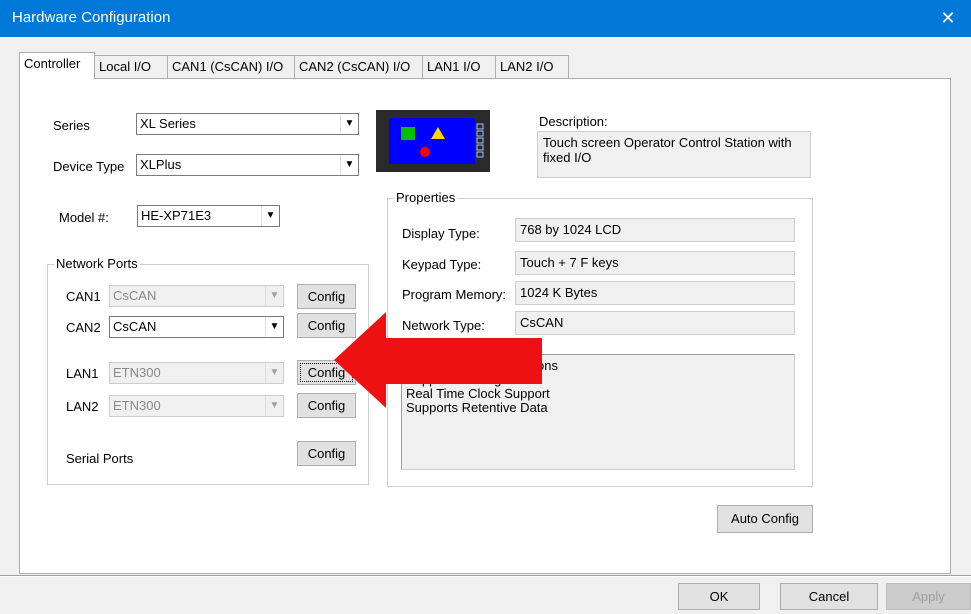 This screenshot has width=971, height=614. What do you see at coordinates (426, 197) in the screenshot?
I see `properties-label: Properties` at bounding box center [426, 197].